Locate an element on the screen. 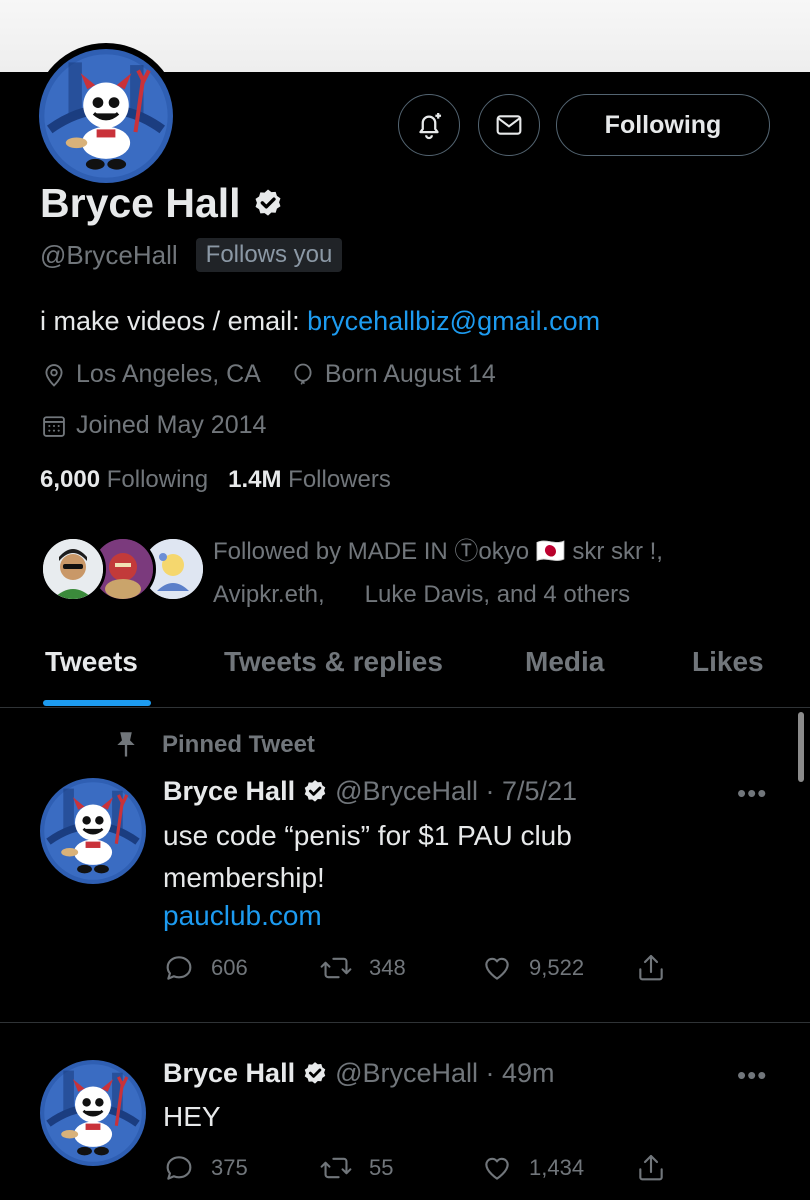 This screenshot has width=810, height=1200. tweet-actions: 606 348 9,522 is located at coordinates (423, 970).